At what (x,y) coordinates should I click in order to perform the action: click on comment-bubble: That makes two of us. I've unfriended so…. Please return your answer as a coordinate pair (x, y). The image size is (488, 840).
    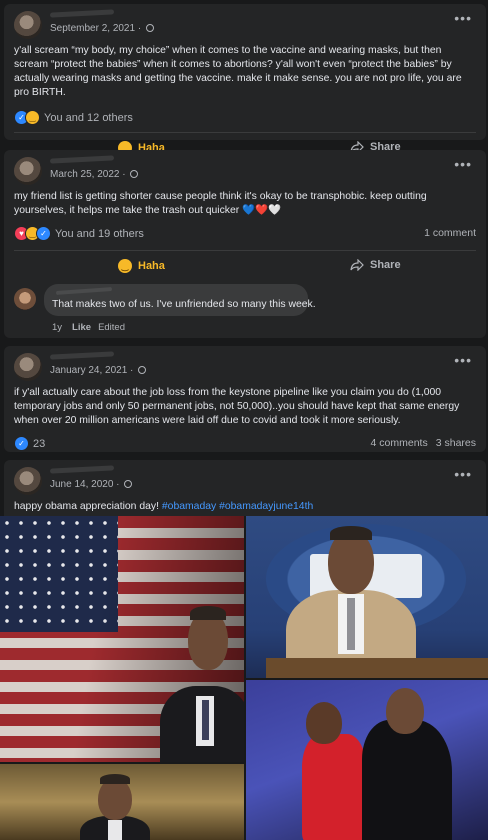
    Looking at the image, I should click on (180, 300).